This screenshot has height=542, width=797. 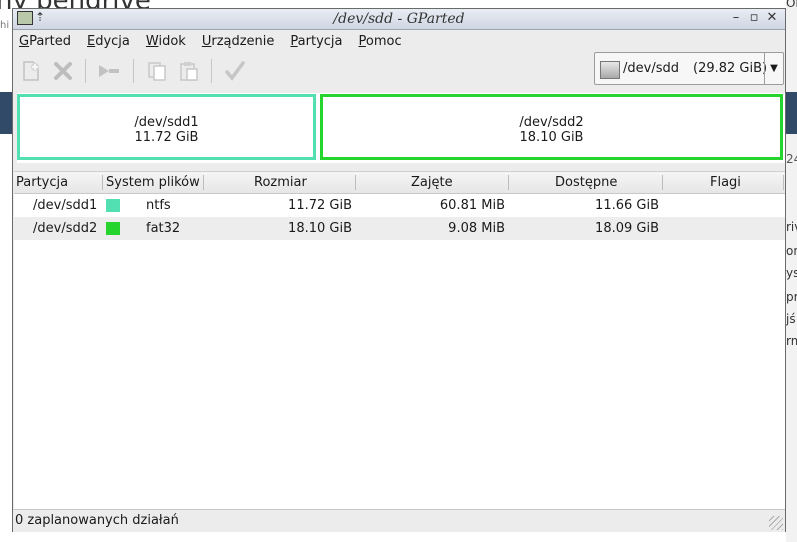 What do you see at coordinates (206, 41) in the screenshot?
I see `menu-accel: U` at bounding box center [206, 41].